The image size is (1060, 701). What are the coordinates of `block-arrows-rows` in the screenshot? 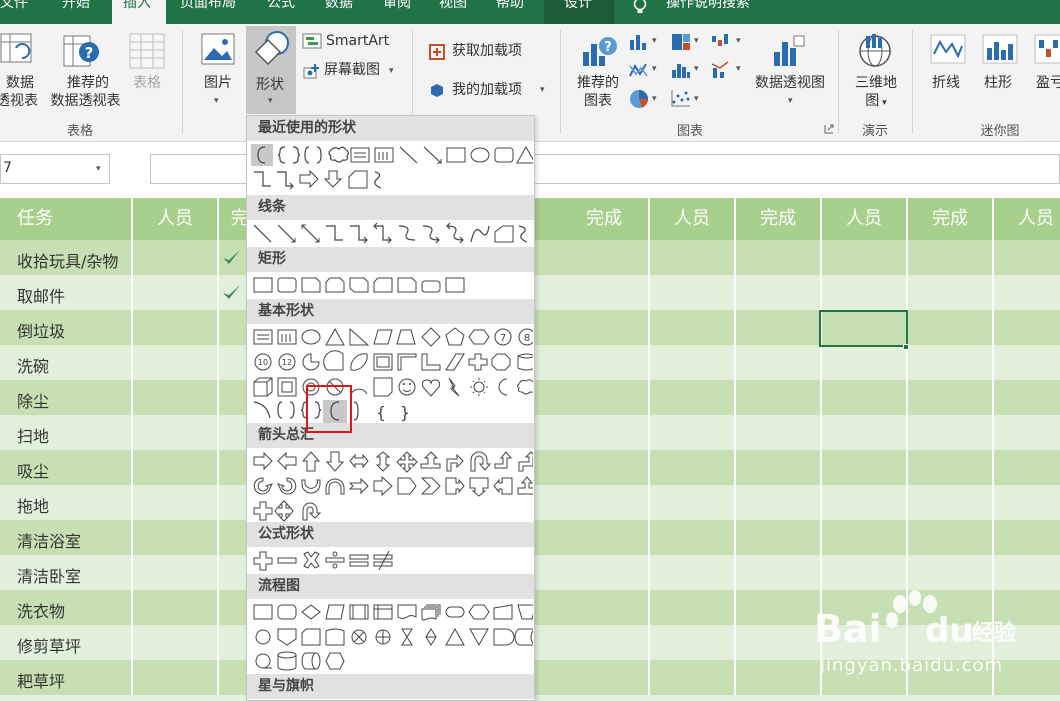 It's located at (392, 486).